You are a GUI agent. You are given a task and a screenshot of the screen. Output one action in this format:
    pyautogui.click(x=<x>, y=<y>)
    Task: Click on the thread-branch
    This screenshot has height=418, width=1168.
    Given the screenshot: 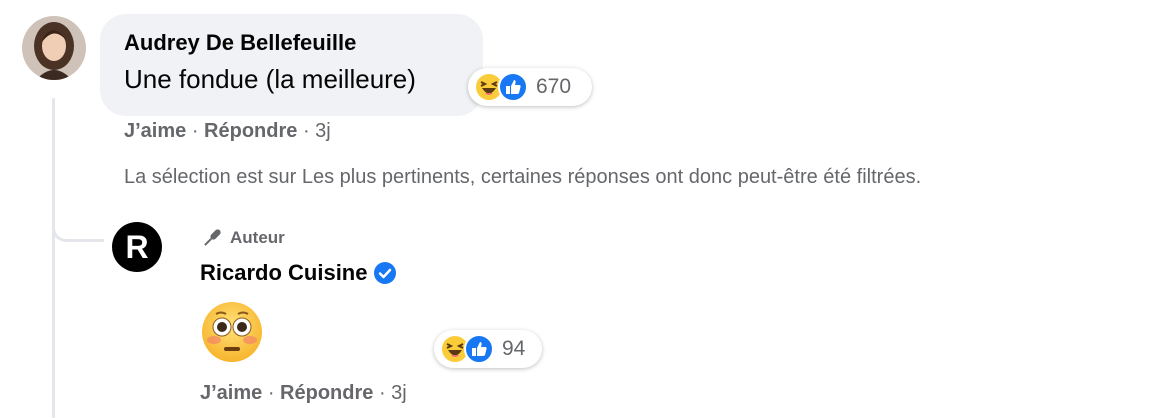 What is the action you would take?
    pyautogui.click(x=78, y=232)
    